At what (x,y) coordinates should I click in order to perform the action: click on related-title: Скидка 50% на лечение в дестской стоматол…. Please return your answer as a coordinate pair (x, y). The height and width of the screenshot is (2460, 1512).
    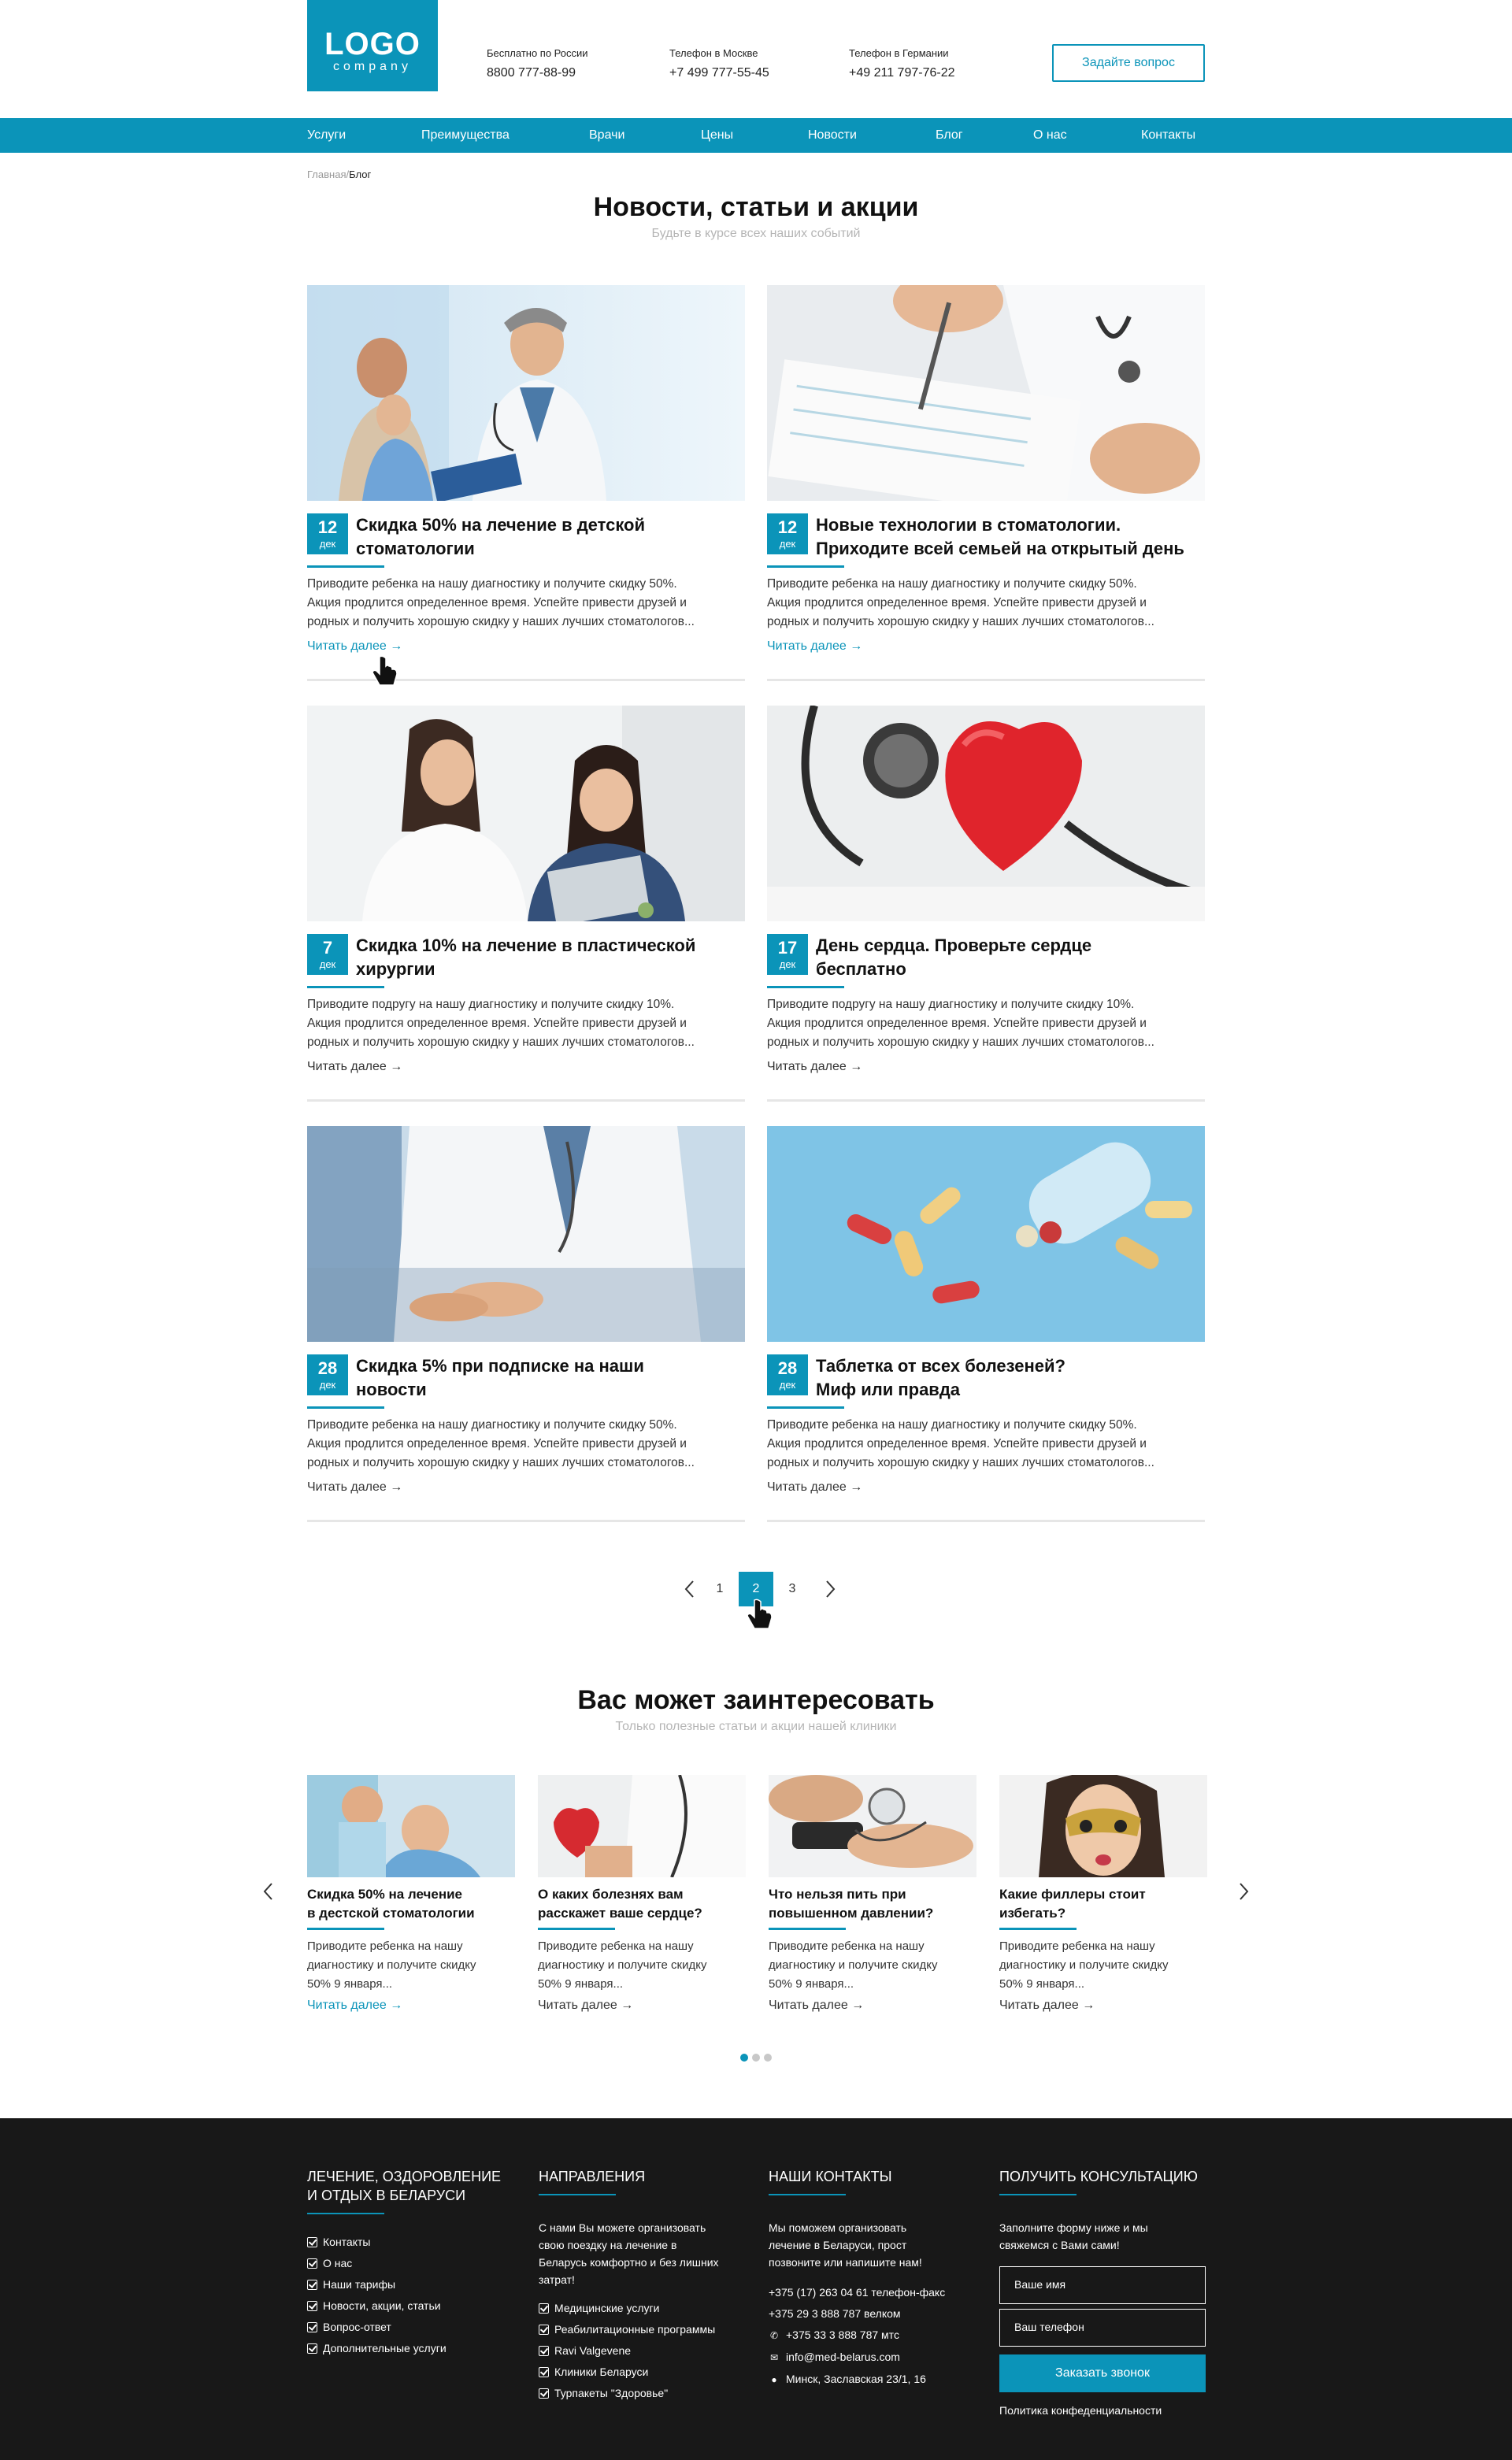
    Looking at the image, I should click on (411, 1904).